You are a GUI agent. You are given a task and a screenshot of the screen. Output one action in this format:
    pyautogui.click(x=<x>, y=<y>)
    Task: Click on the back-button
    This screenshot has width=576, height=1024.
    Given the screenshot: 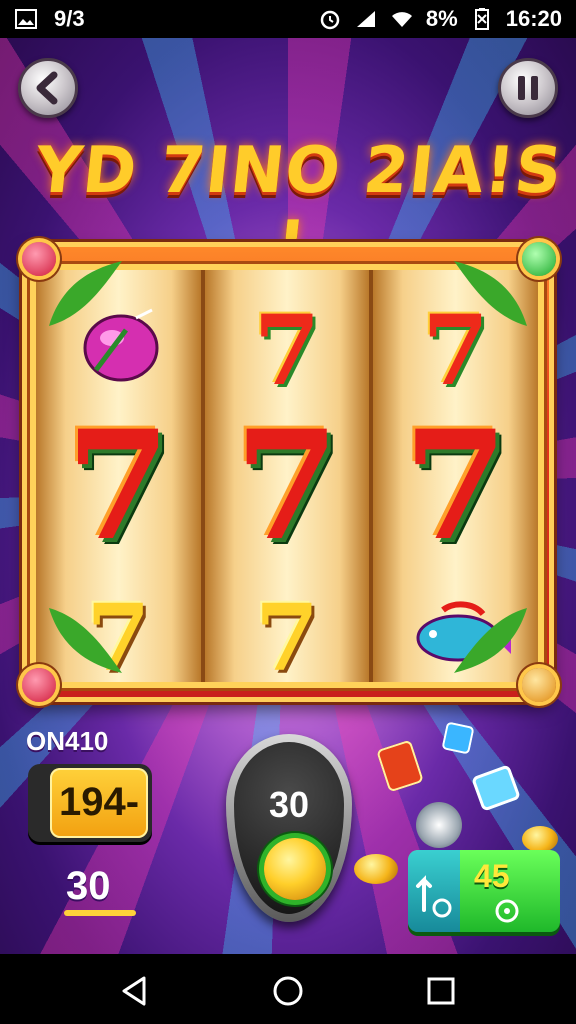 What is the action you would take?
    pyautogui.click(x=48, y=88)
    